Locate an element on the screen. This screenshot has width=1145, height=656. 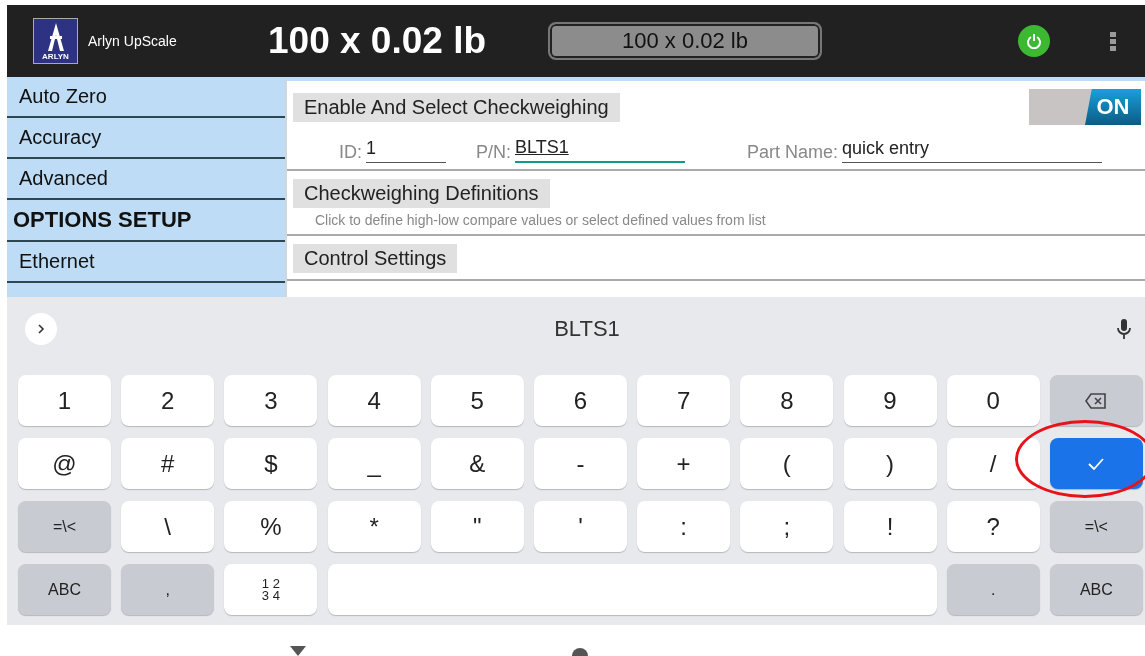
section-title: Enable And Select Checkweighing is located at coordinates (456, 107).